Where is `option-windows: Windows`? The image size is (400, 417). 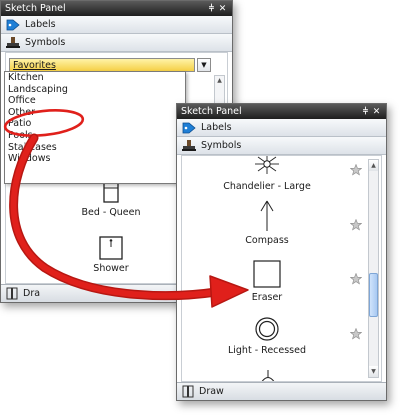
option-windows: Windows is located at coordinates (95, 159).